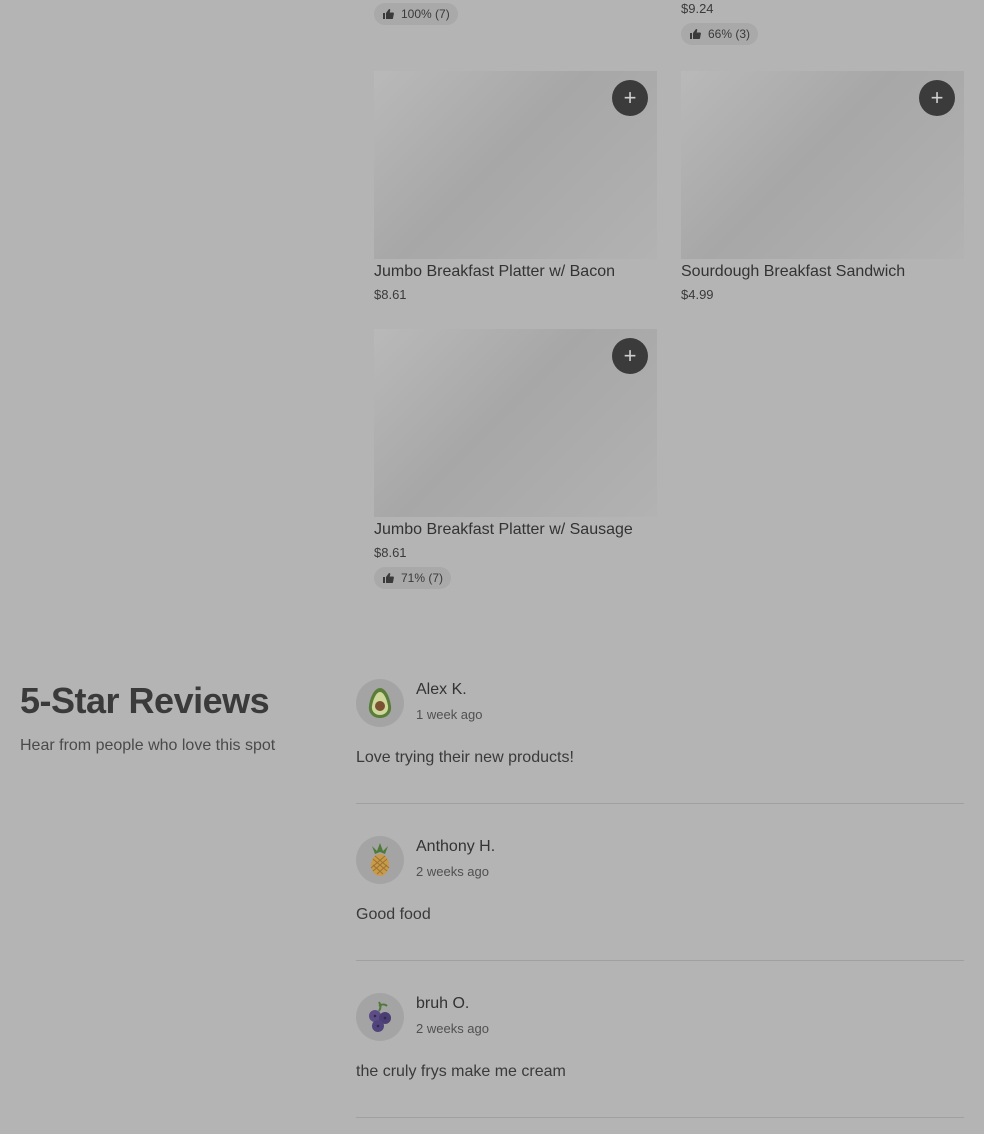  Describe the element at coordinates (697, 8) in the screenshot. I see `item-price: $9.24` at that location.